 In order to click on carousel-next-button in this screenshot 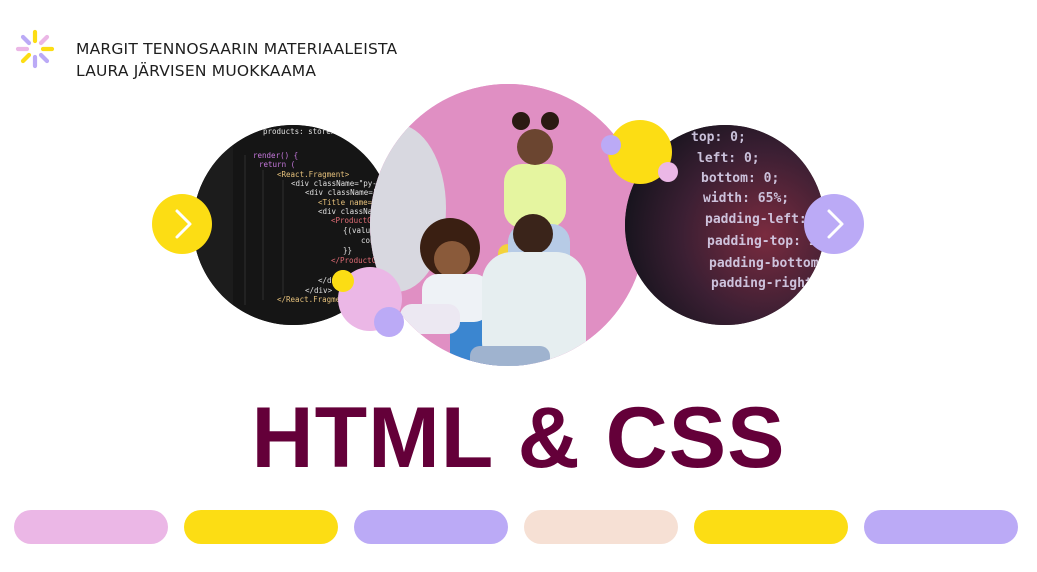, I will do `click(834, 224)`.